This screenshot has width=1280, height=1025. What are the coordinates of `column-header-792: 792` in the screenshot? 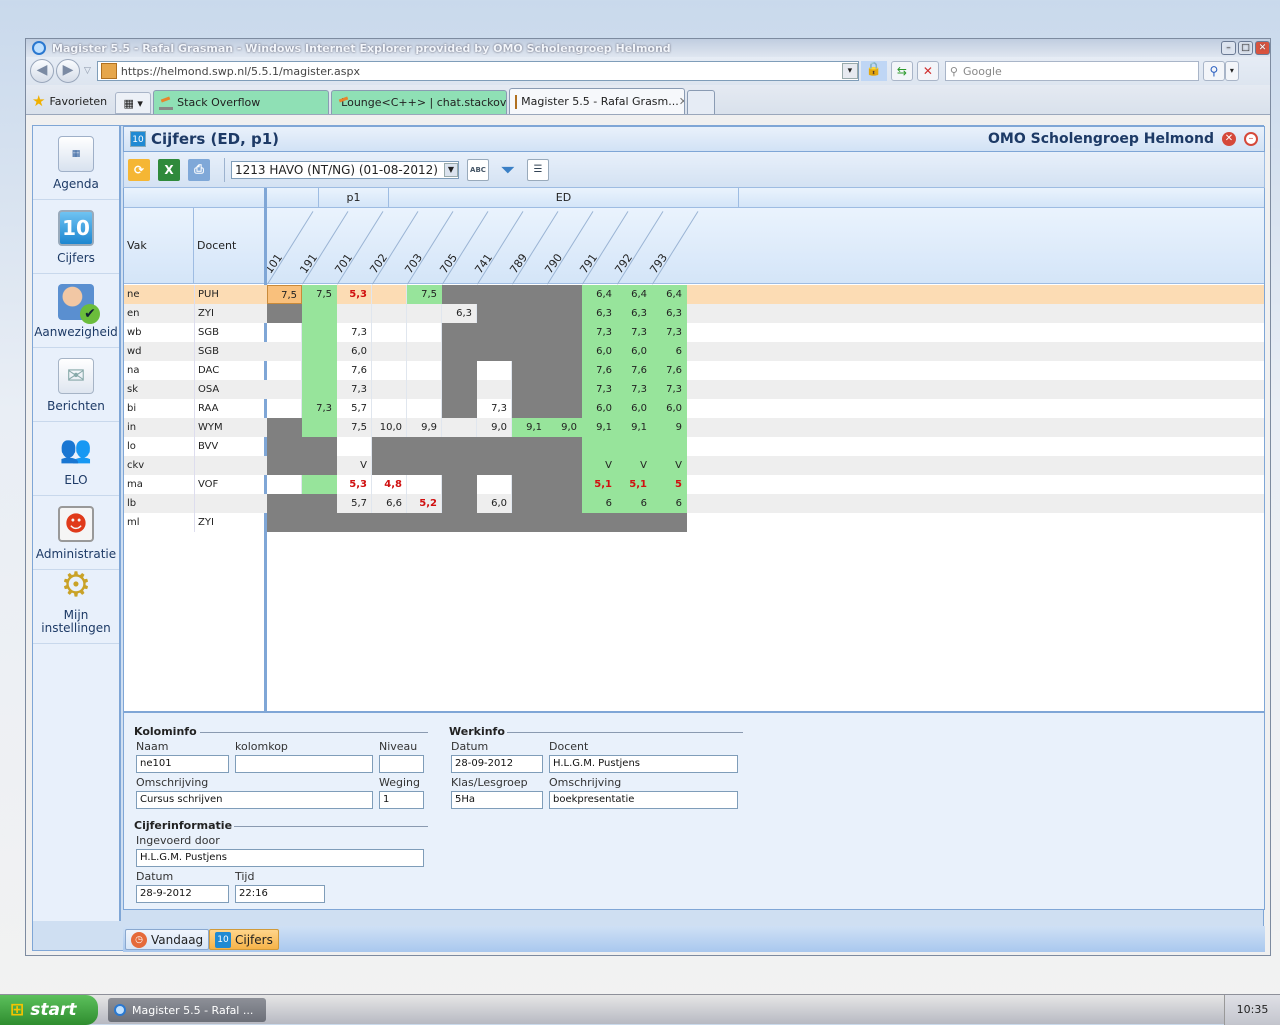 It's located at (638, 246).